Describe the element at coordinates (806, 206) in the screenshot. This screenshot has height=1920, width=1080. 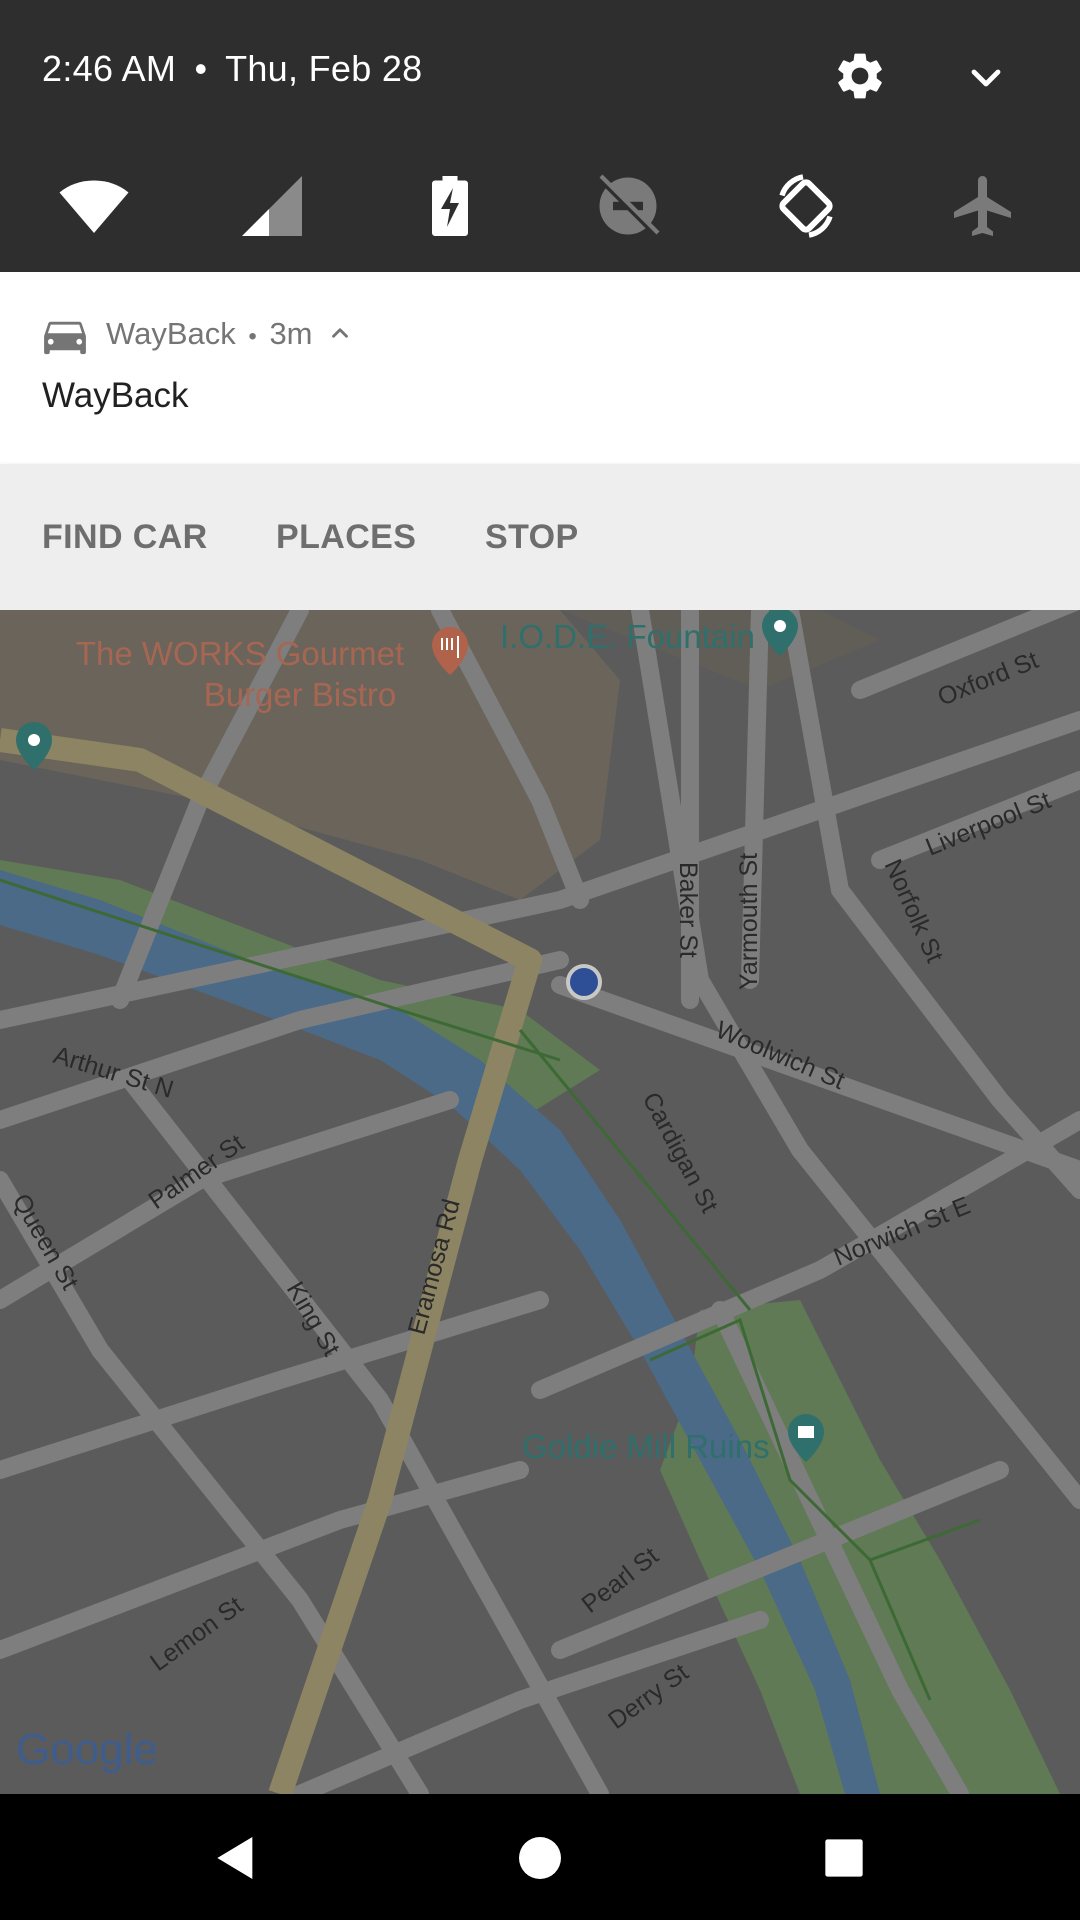
I see `auto-rotate-icon` at that location.